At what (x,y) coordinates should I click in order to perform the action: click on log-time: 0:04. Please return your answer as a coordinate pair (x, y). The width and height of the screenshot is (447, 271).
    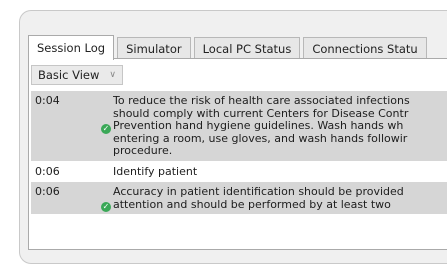
    Looking at the image, I should click on (47, 100).